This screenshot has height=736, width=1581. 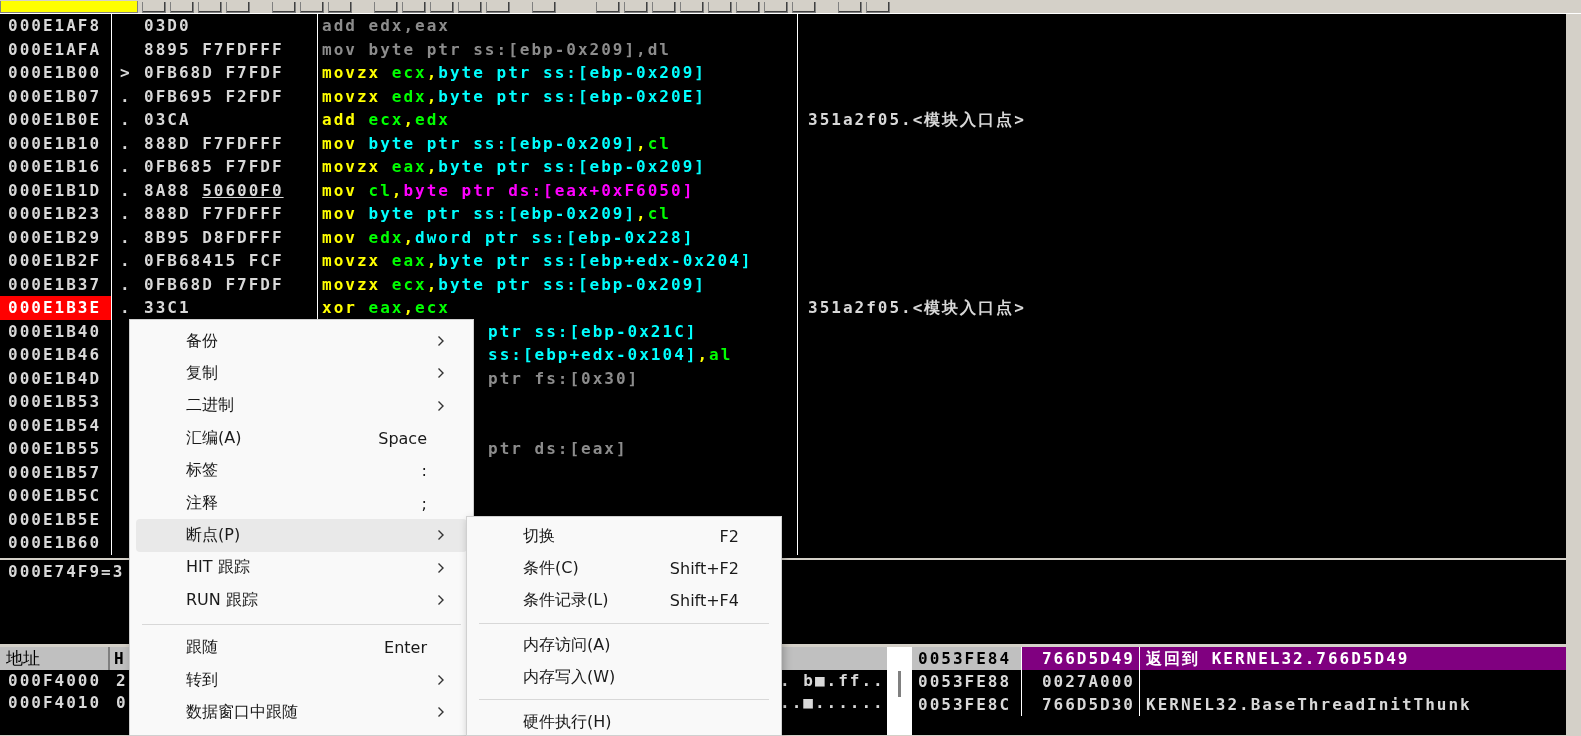 I want to click on instruction-text: ptr fs:[0x30], so click(x=564, y=378).